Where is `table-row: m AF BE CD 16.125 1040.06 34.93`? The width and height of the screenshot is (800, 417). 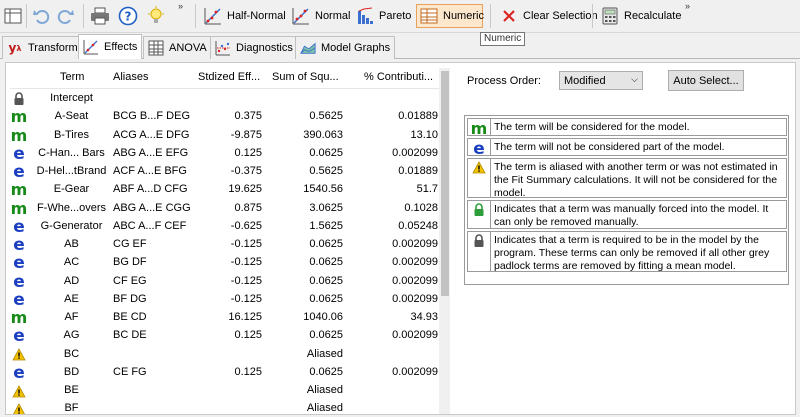
table-row: m AF BE CD 16.125 1040.06 34.93 is located at coordinates (225, 318).